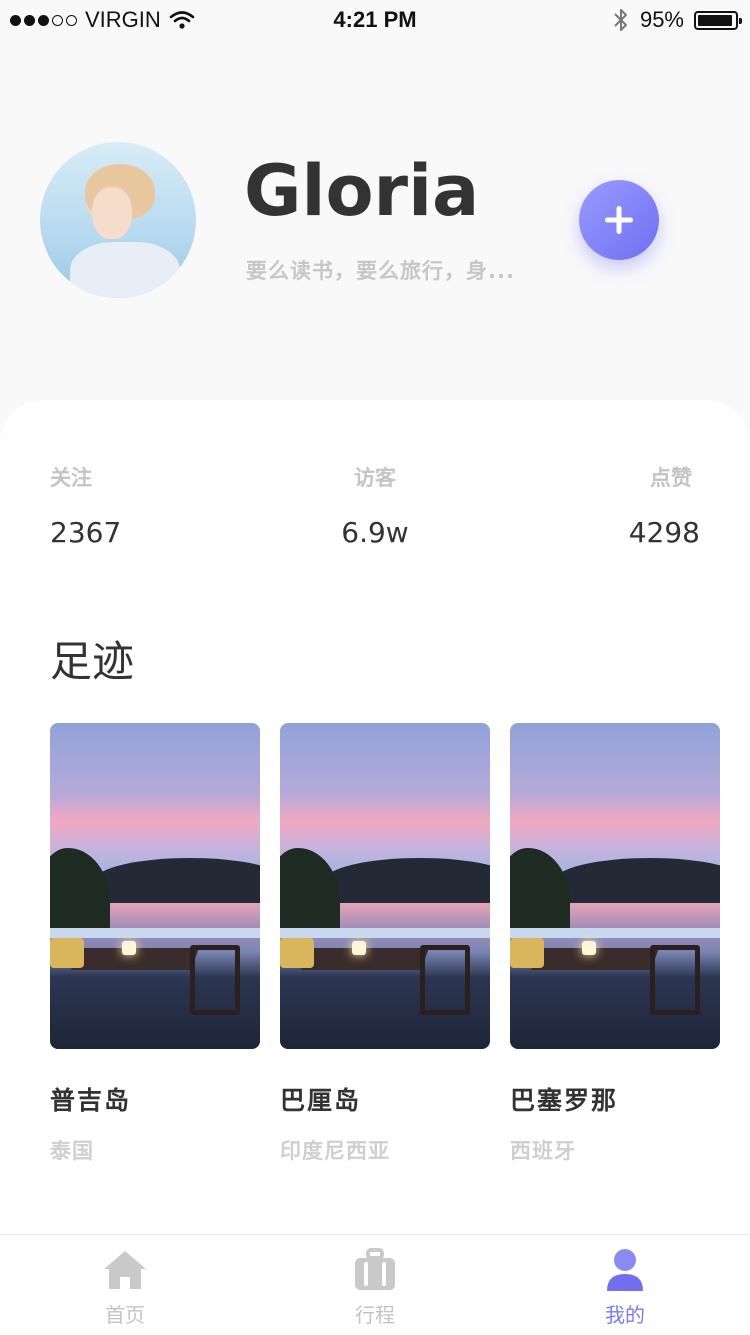 This screenshot has height=1335, width=750. I want to click on plus-icon, so click(619, 220).